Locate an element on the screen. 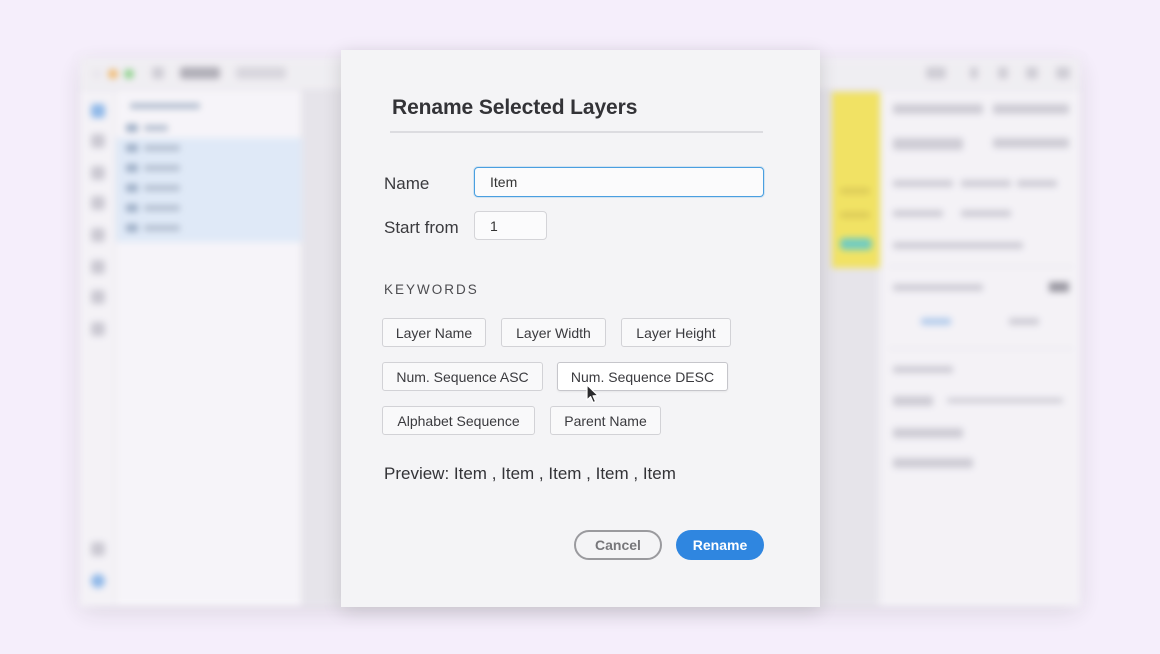 This screenshot has width=1160, height=654. dialog-title: Rename Selected Layers is located at coordinates (515, 107).